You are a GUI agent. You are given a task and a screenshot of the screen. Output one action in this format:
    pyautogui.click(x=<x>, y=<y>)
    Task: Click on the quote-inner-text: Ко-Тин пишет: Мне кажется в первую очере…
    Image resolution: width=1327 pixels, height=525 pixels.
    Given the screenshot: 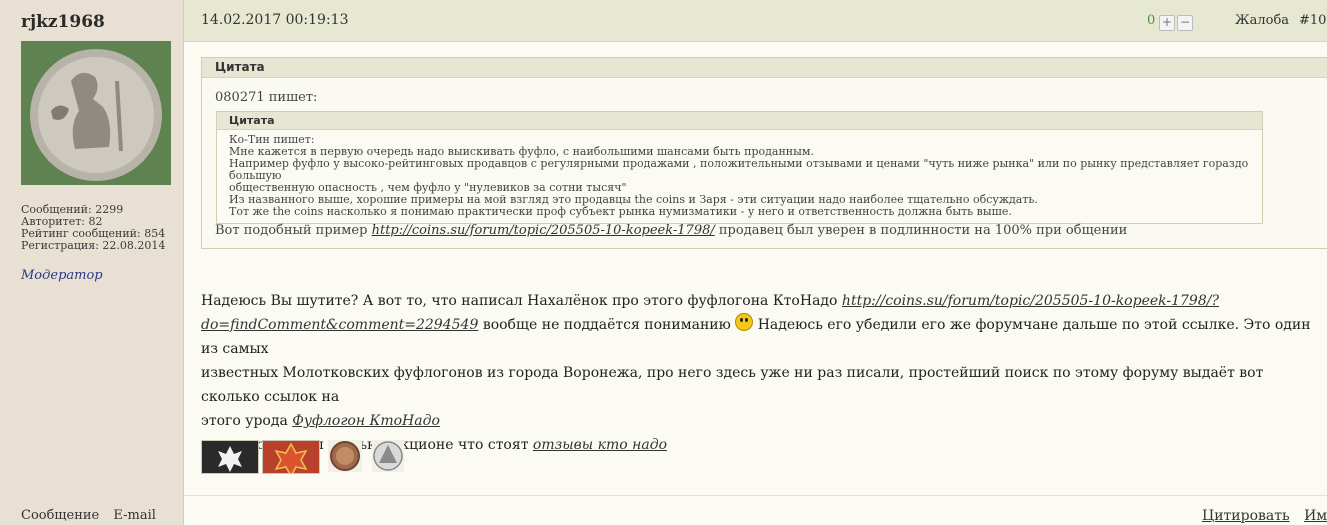 What is the action you would take?
    pyautogui.click(x=739, y=174)
    